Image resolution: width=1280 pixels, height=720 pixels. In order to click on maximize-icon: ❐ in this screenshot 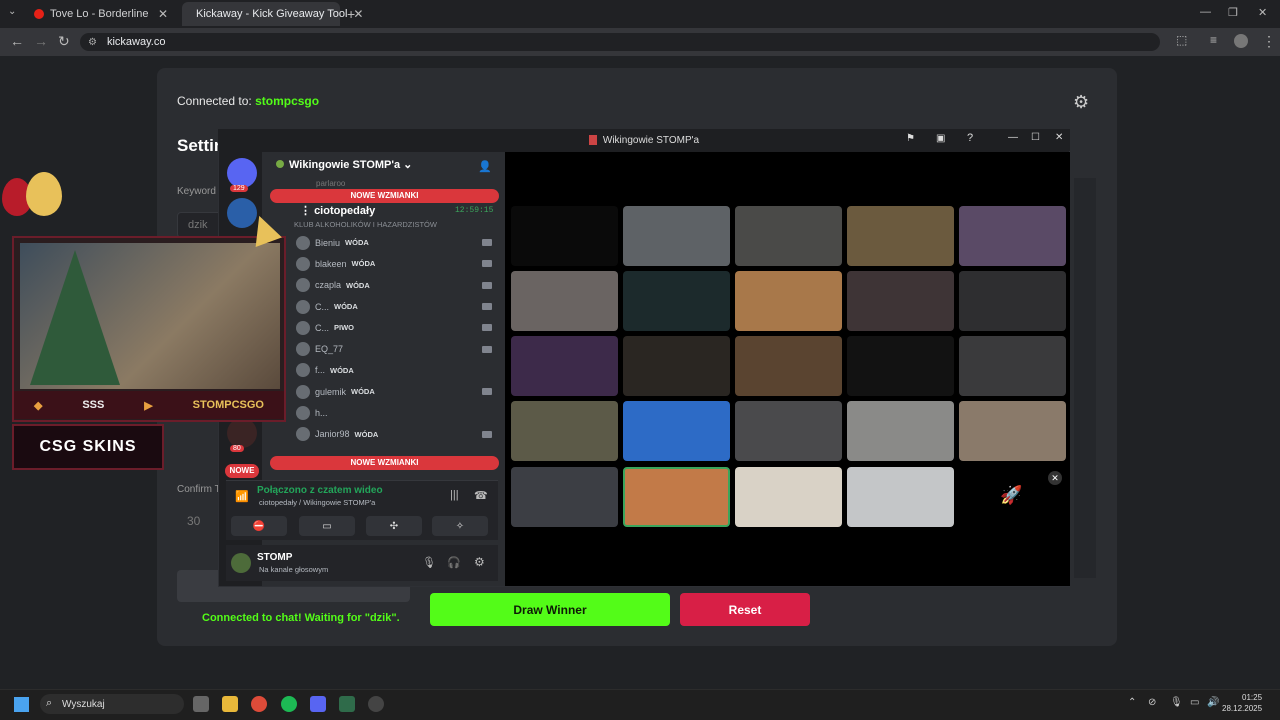, I will do `click(1233, 12)`.